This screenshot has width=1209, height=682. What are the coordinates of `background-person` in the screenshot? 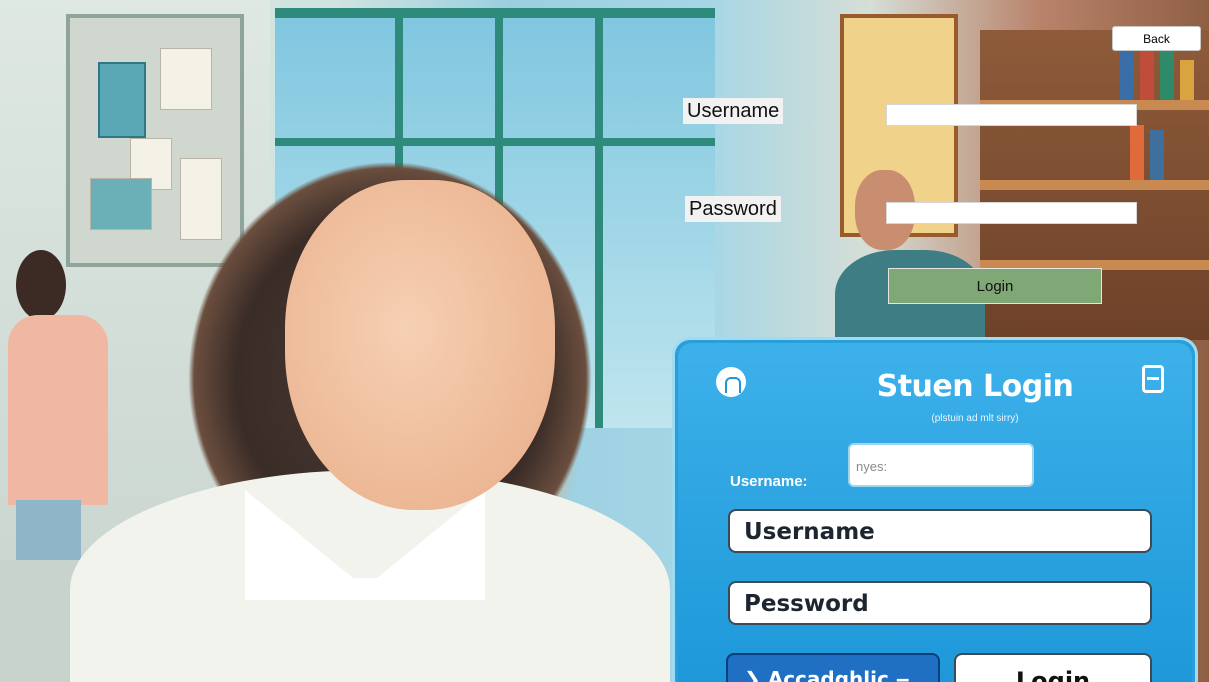 It's located at (58, 420).